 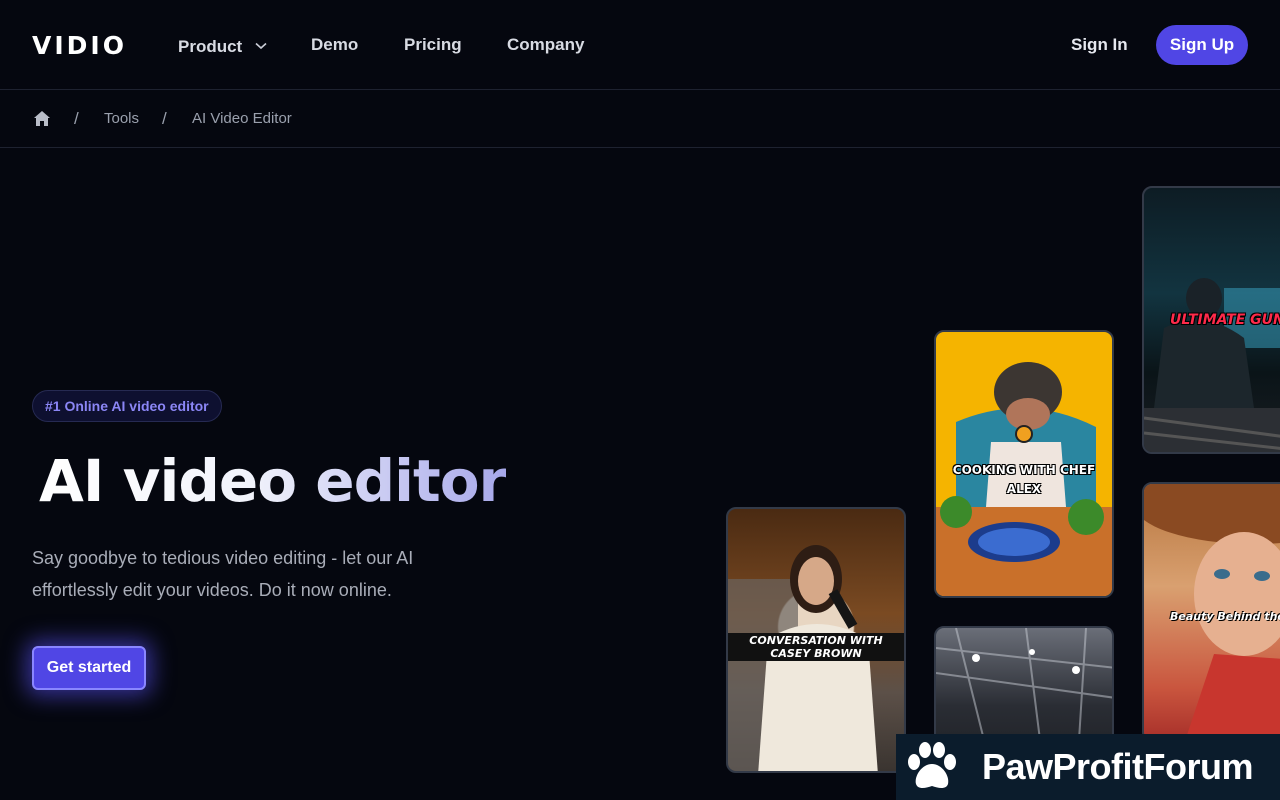 I want to click on video-caption: CONVERSATION WITH CASEY BROWN, so click(x=816, y=647).